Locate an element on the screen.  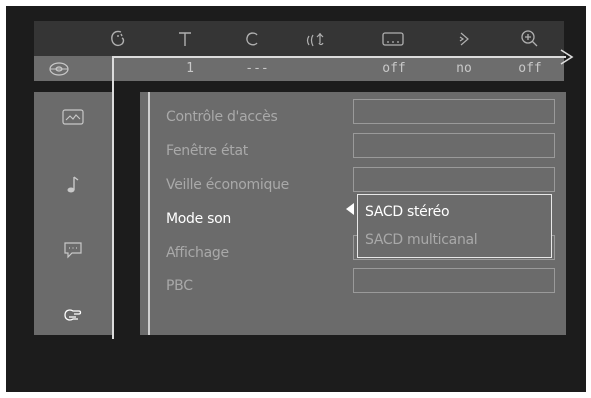
language-icon is located at coordinates (73, 250).